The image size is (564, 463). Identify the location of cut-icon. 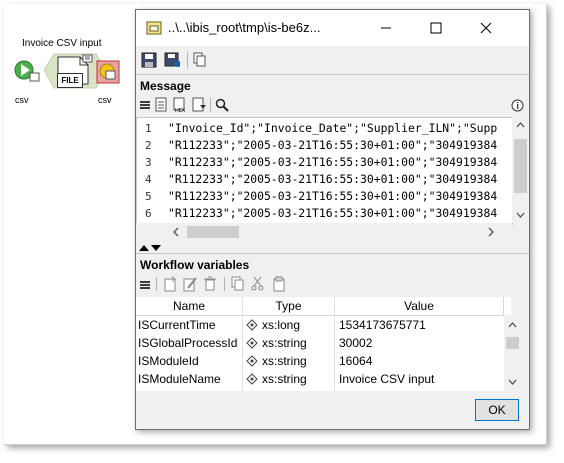
(258, 284).